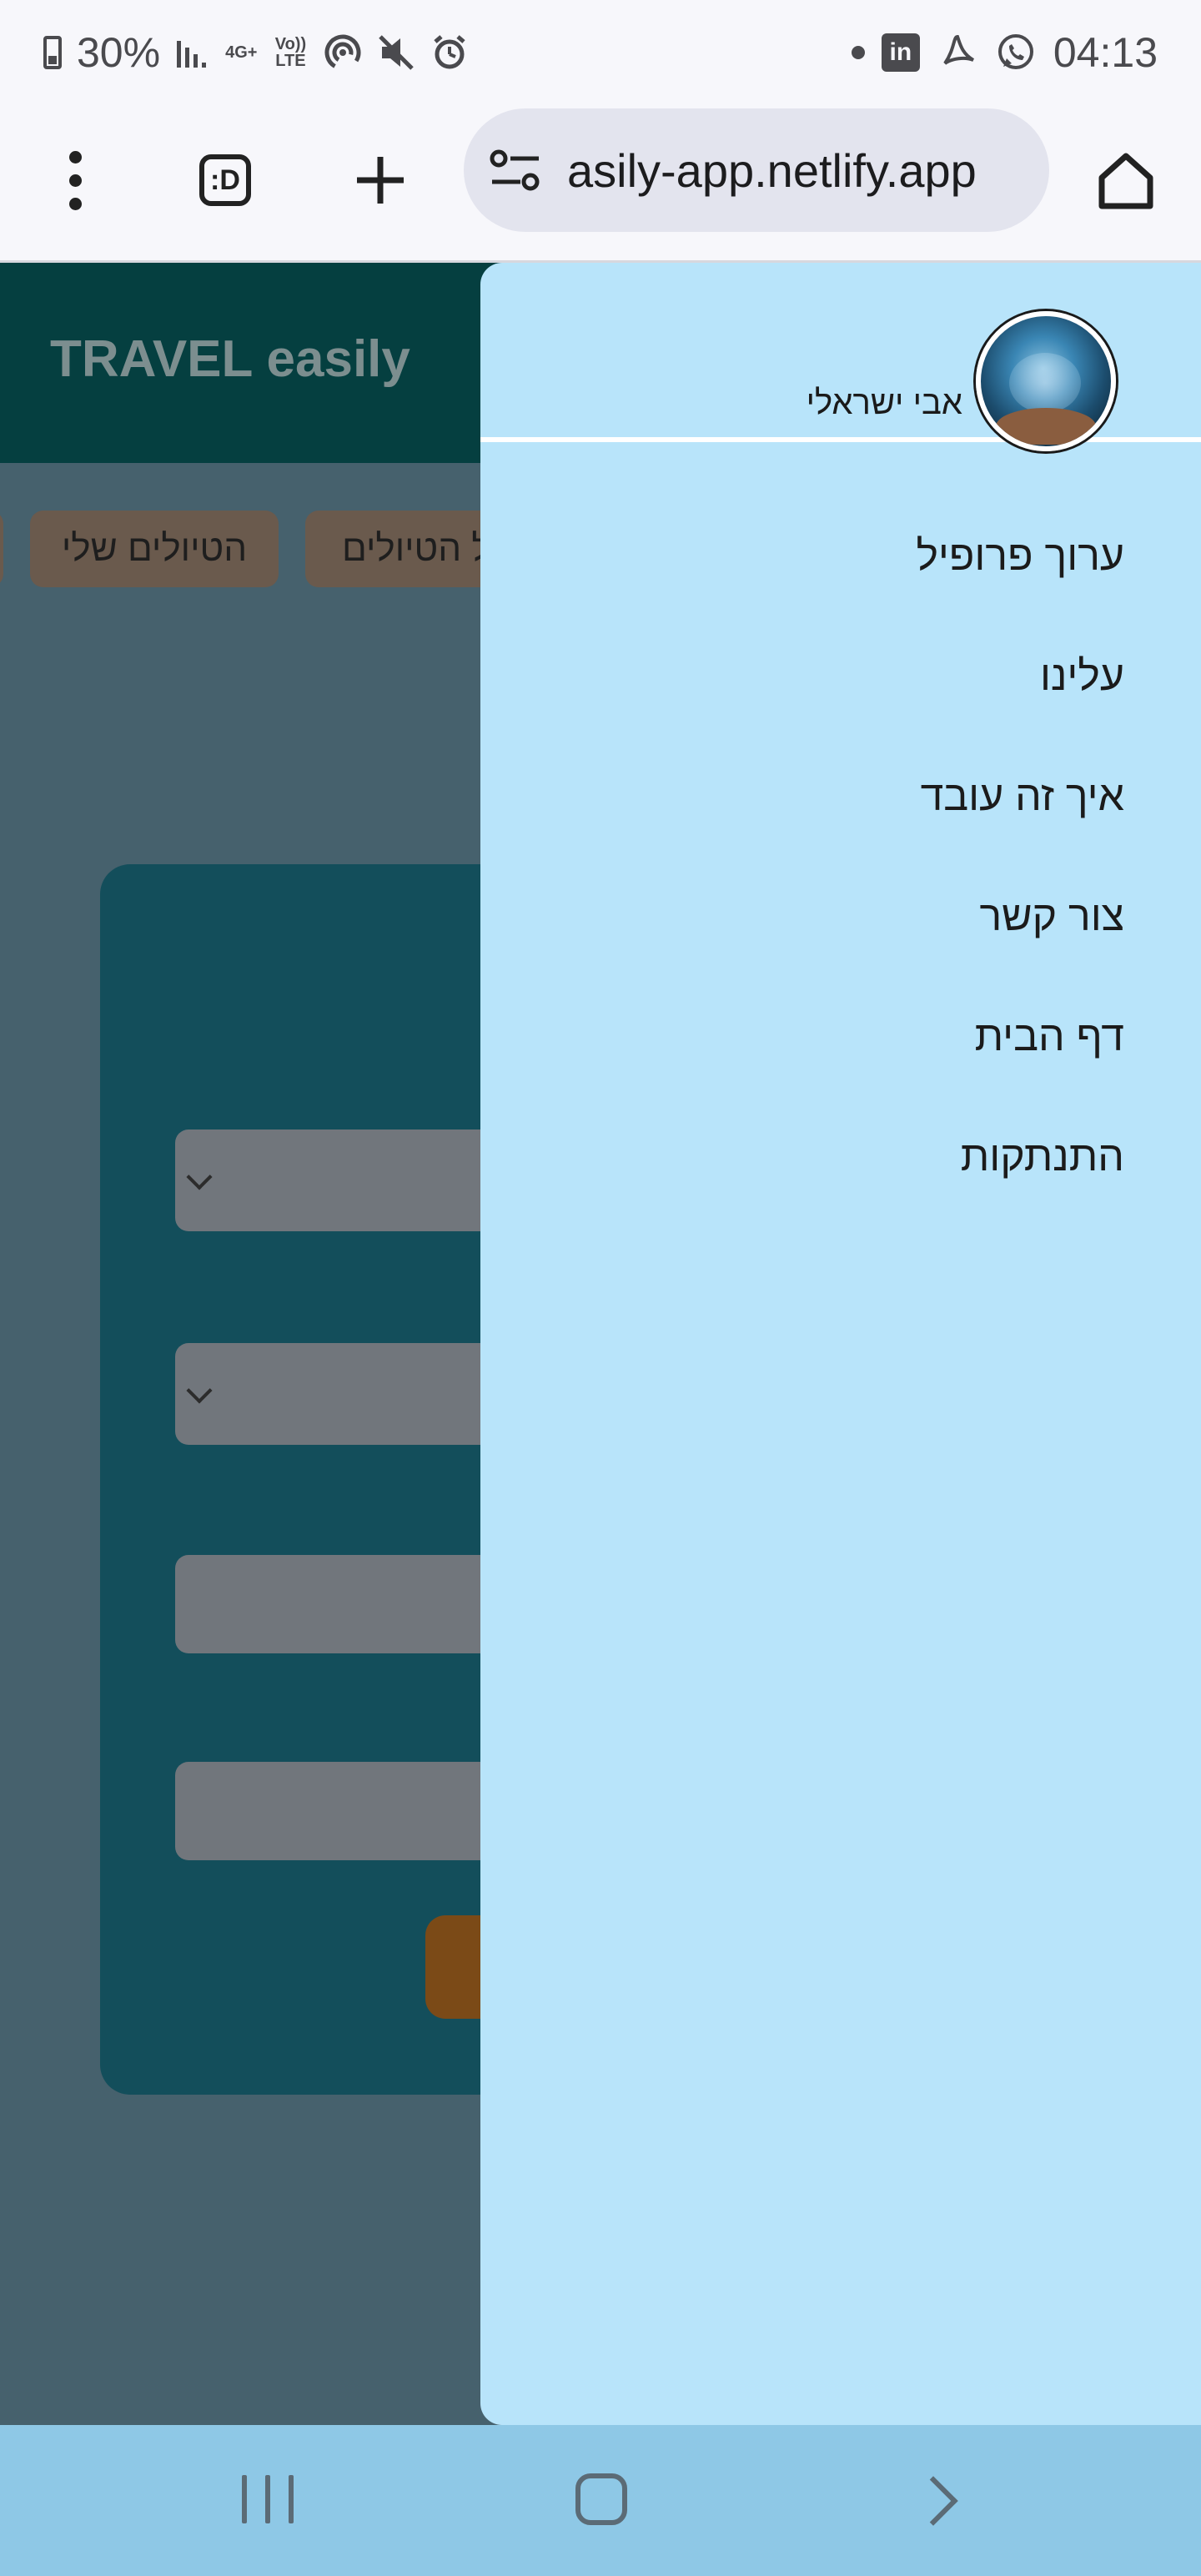  What do you see at coordinates (155, 549) in the screenshot?
I see `chip-my-trips: הטיולים שלי` at bounding box center [155, 549].